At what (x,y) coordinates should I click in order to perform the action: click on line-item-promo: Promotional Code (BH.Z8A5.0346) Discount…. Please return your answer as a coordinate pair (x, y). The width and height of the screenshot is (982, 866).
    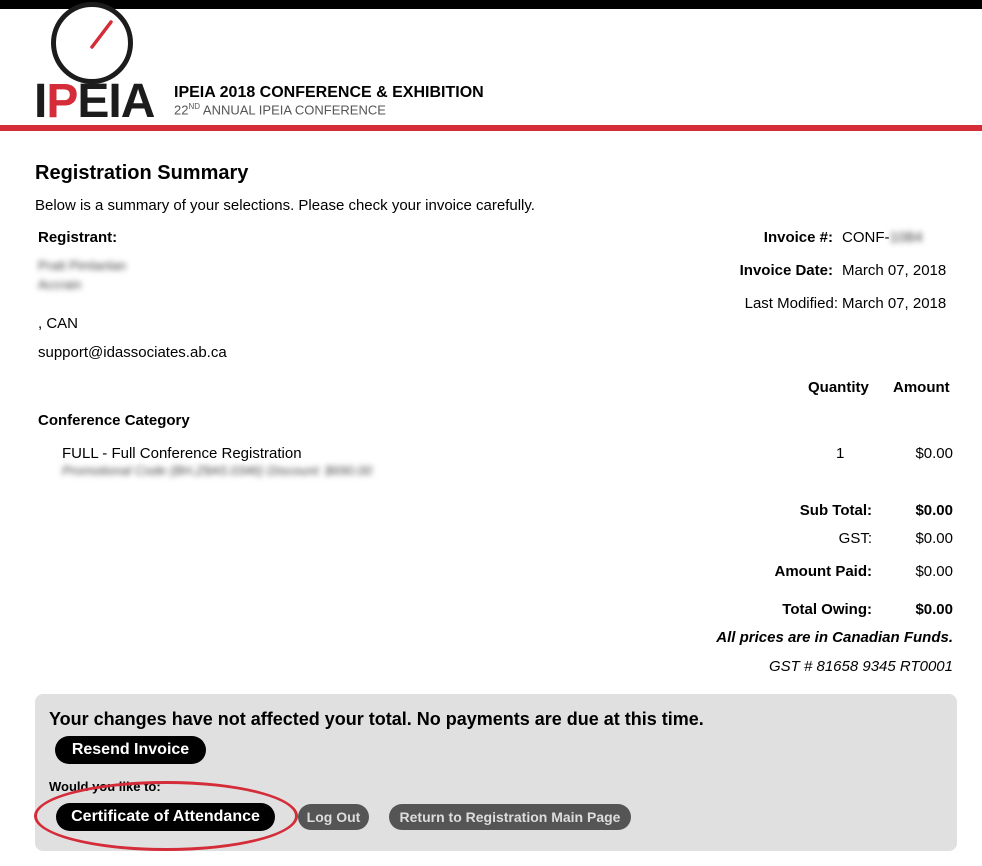
    Looking at the image, I should click on (217, 470).